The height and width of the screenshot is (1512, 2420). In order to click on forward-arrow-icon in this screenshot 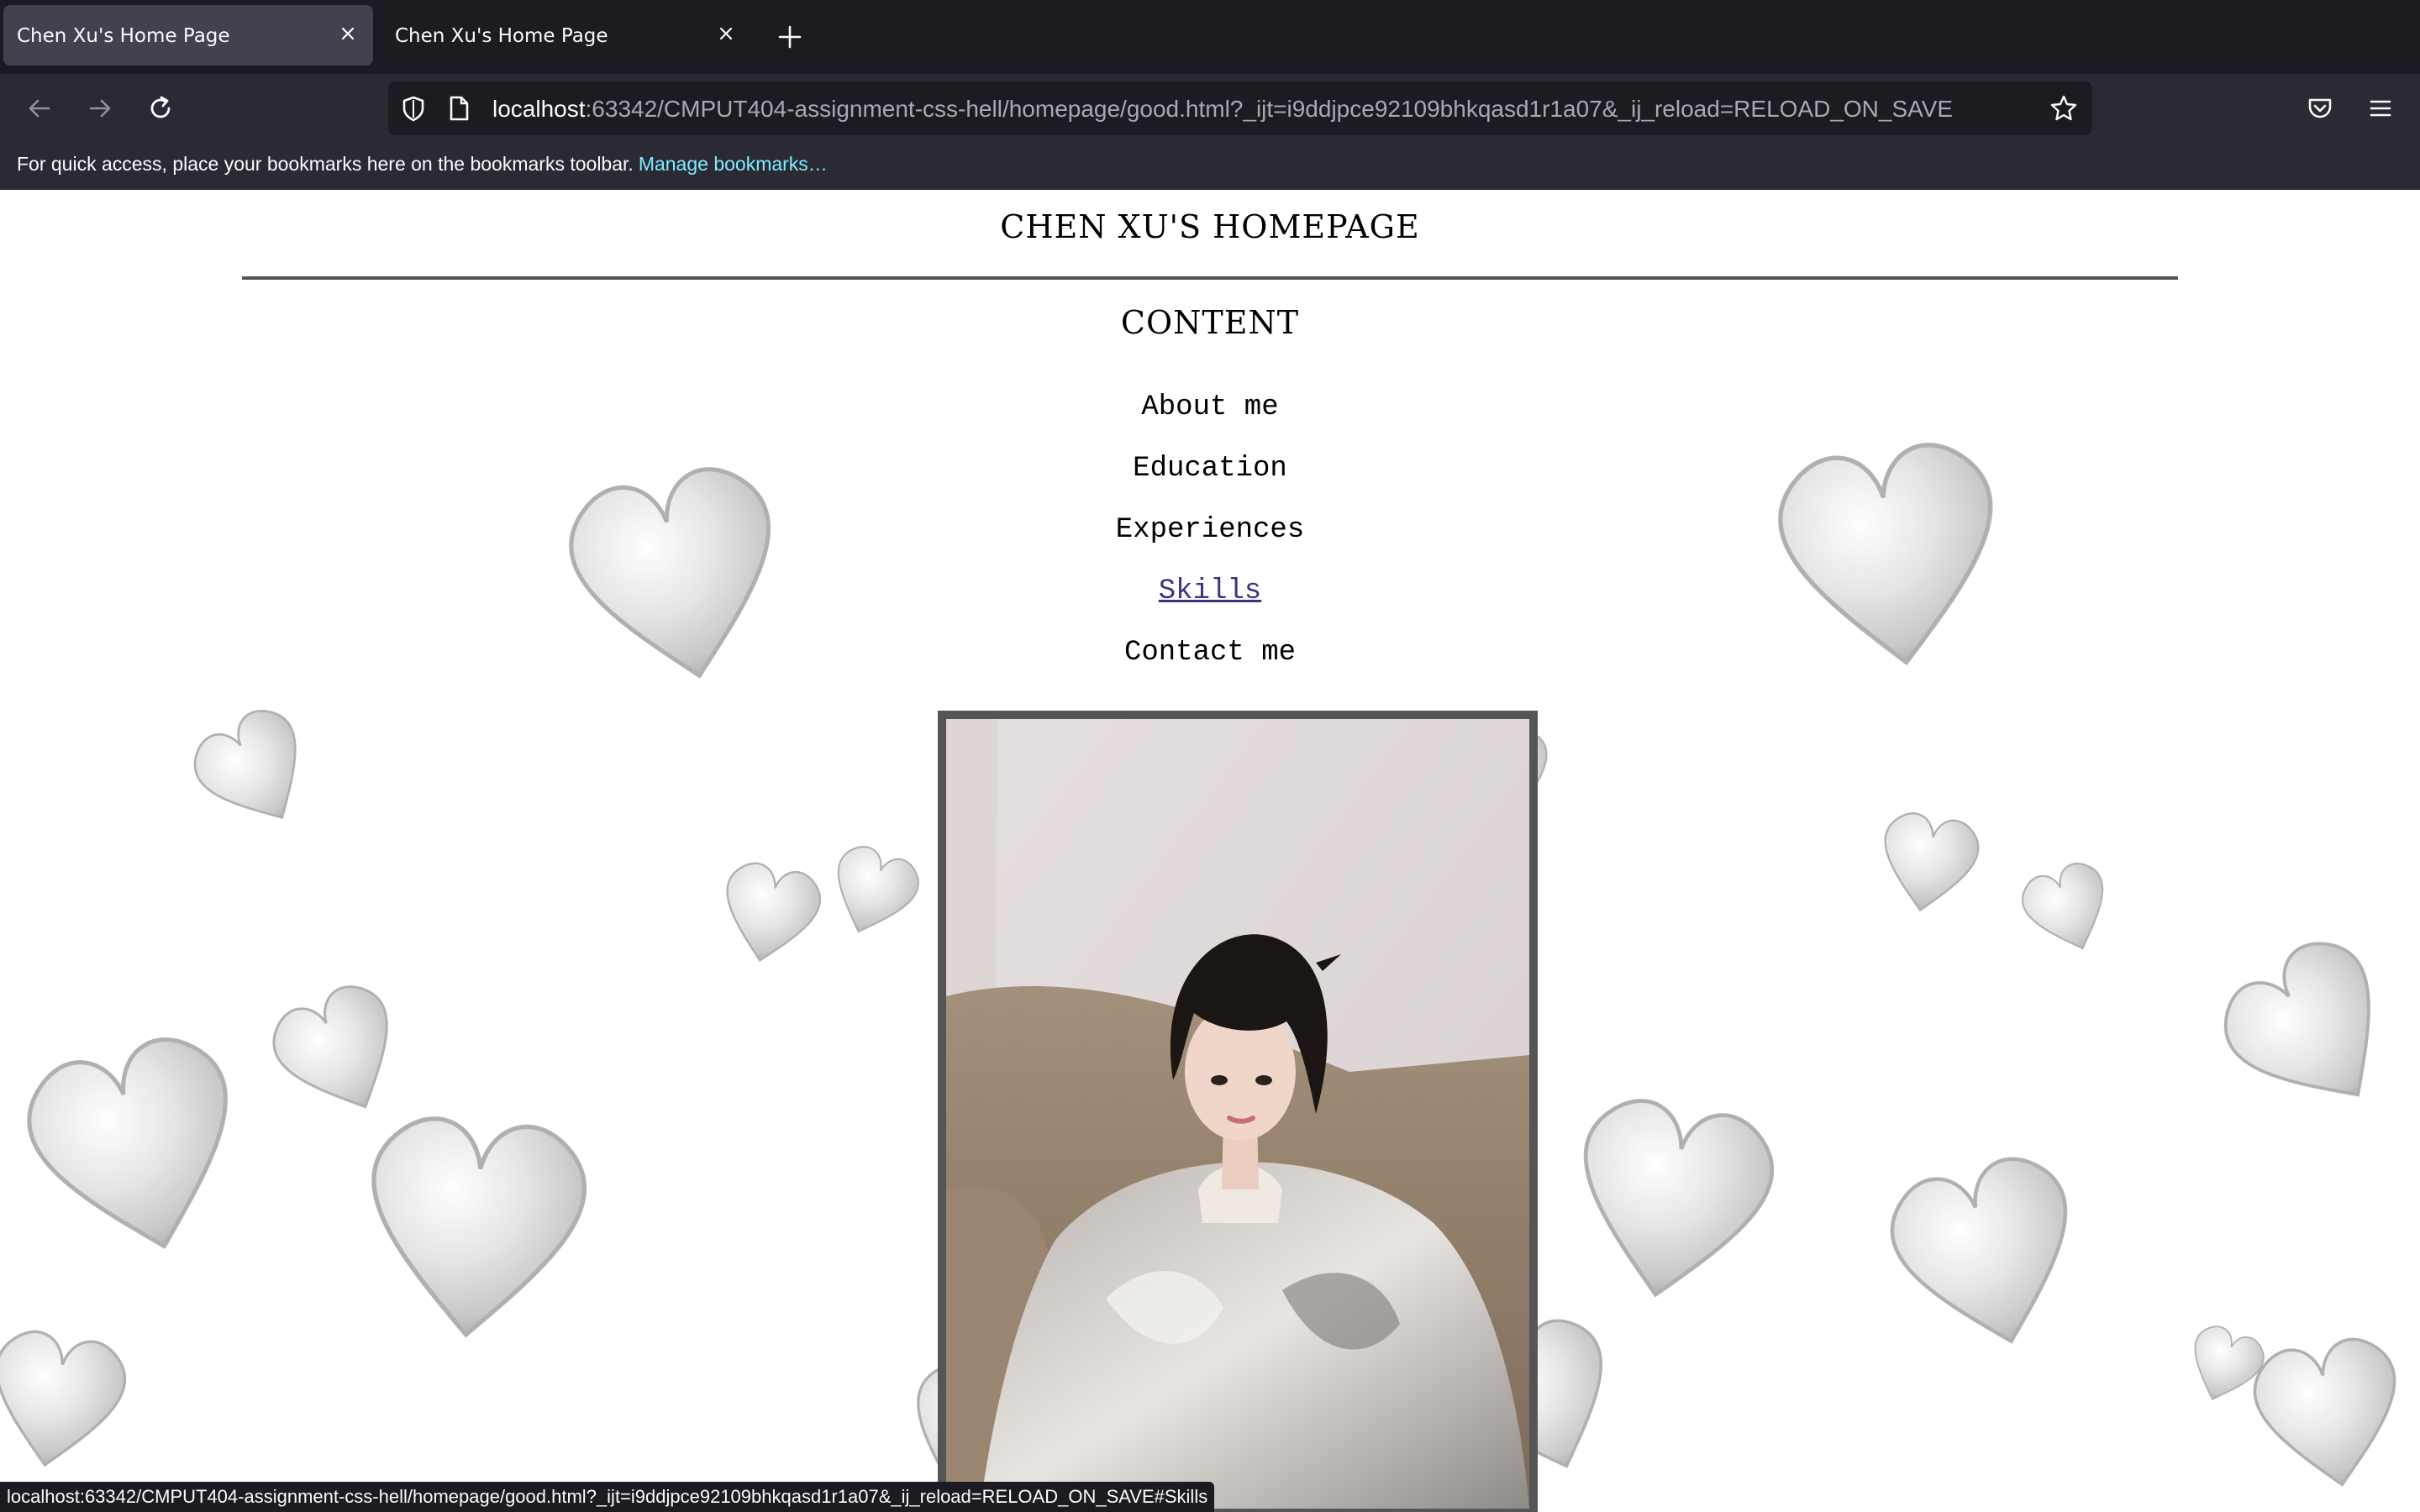, I will do `click(100, 108)`.